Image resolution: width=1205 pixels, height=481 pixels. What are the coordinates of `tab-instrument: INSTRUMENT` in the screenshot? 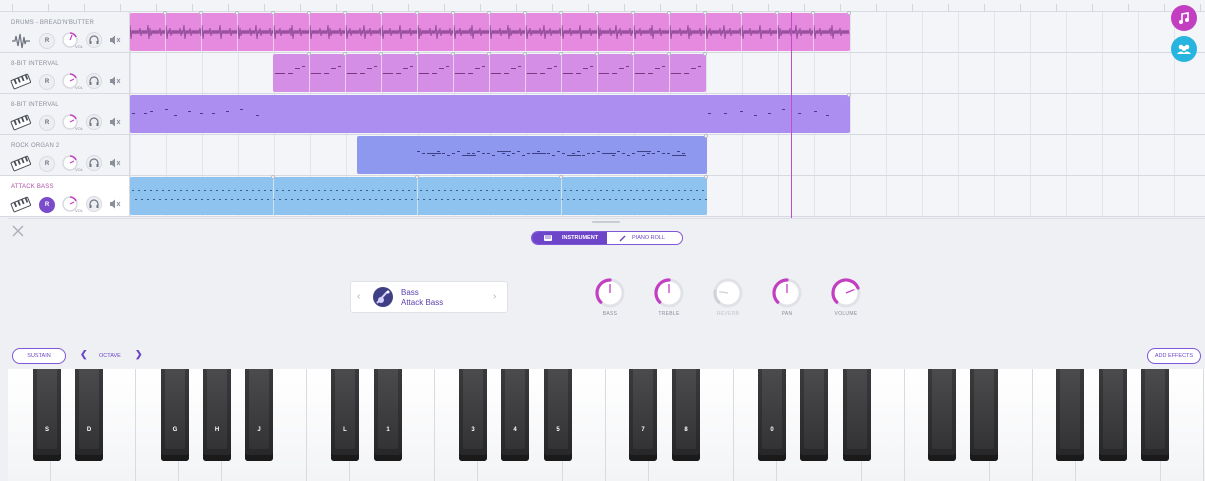 It's located at (569, 238).